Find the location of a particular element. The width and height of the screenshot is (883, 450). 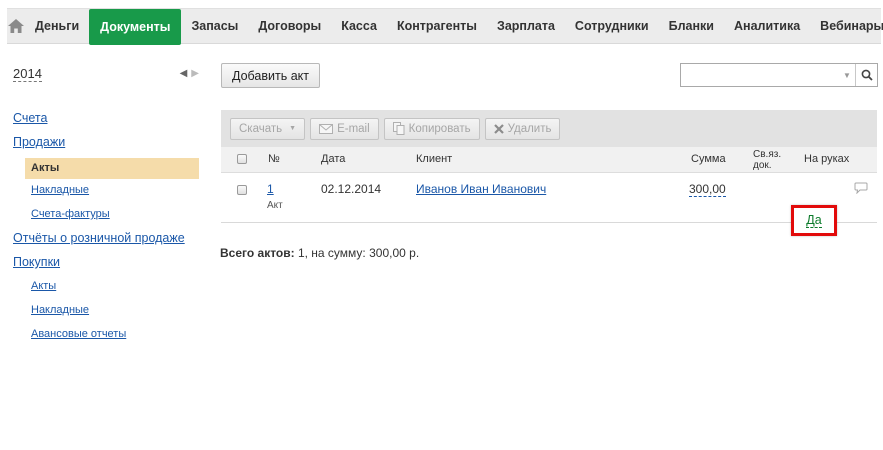

home-button is located at coordinates (16, 26).